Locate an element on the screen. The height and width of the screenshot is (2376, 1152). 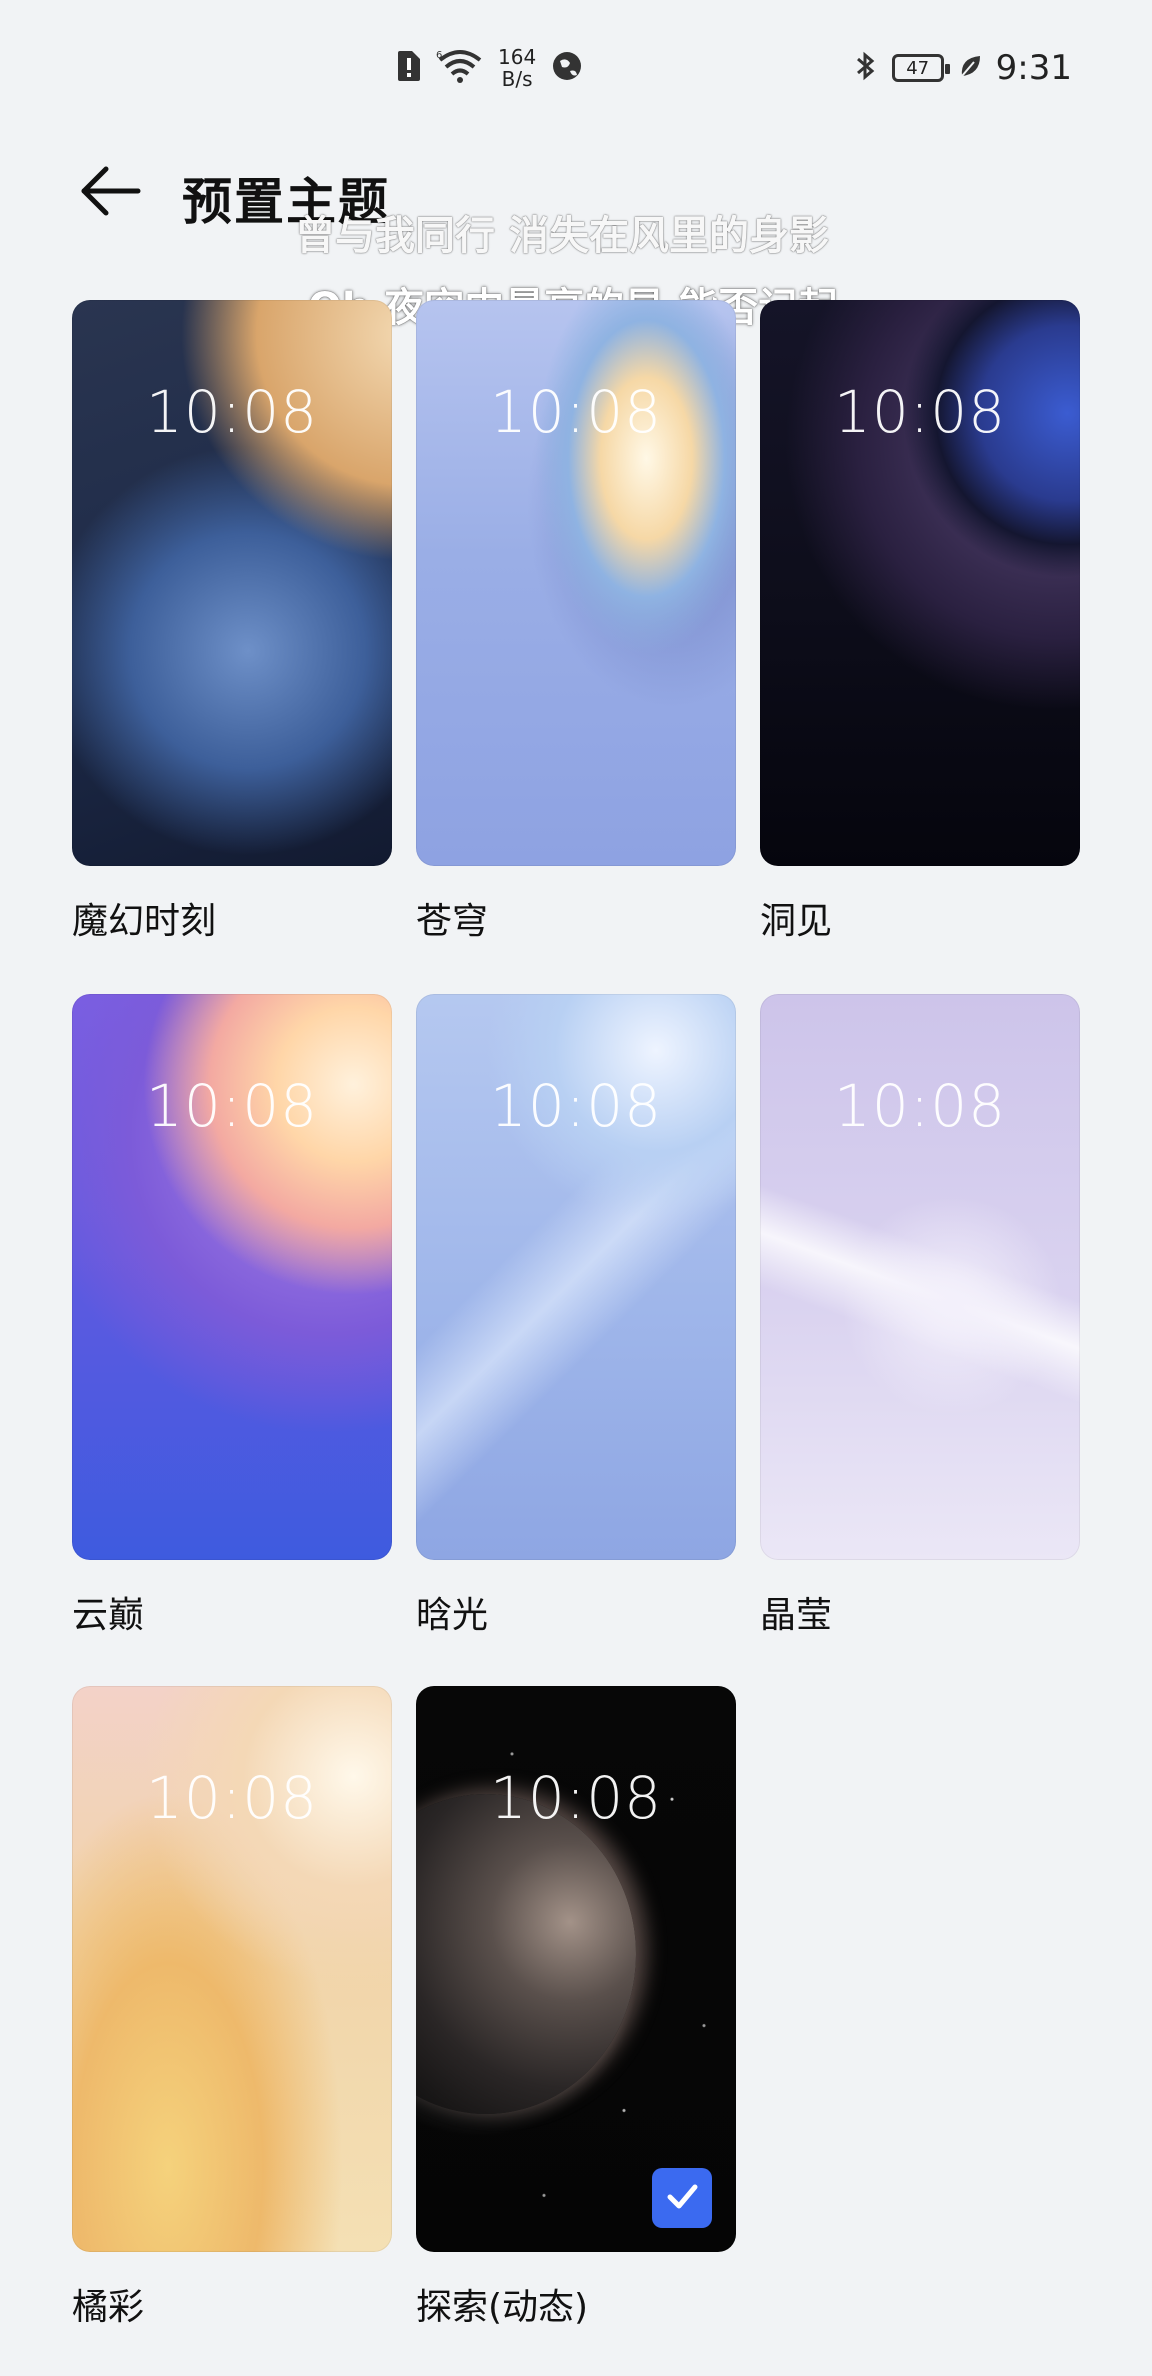
theme-label: 晶莹 is located at coordinates (796, 1615).